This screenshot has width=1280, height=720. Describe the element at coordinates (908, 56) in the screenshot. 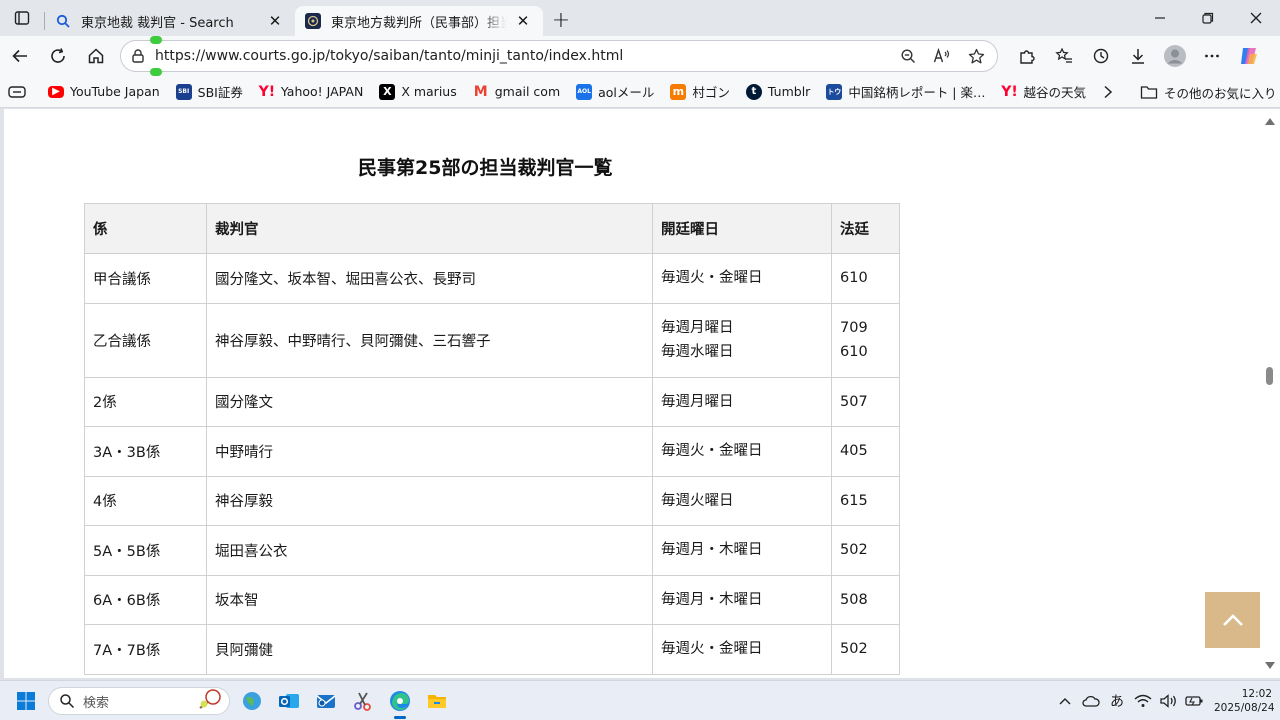

I see `zoom-icon` at that location.